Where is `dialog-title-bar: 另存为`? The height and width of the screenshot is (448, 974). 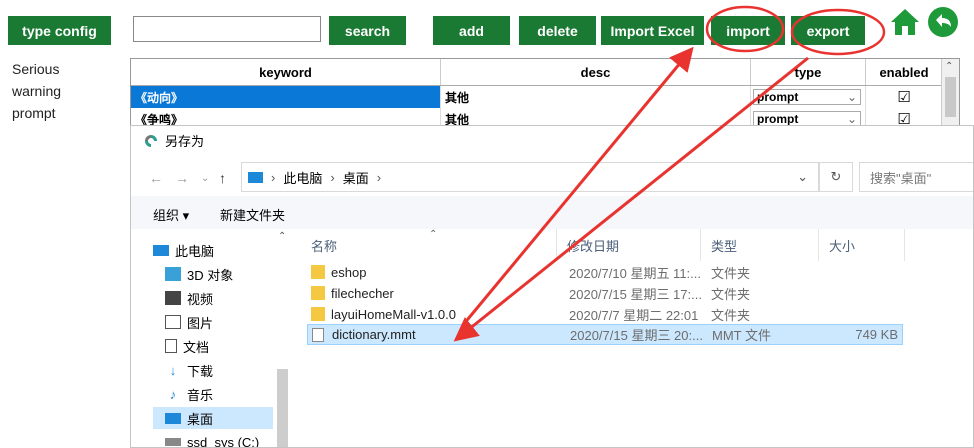
dialog-title-bar: 另存为 is located at coordinates (173, 140).